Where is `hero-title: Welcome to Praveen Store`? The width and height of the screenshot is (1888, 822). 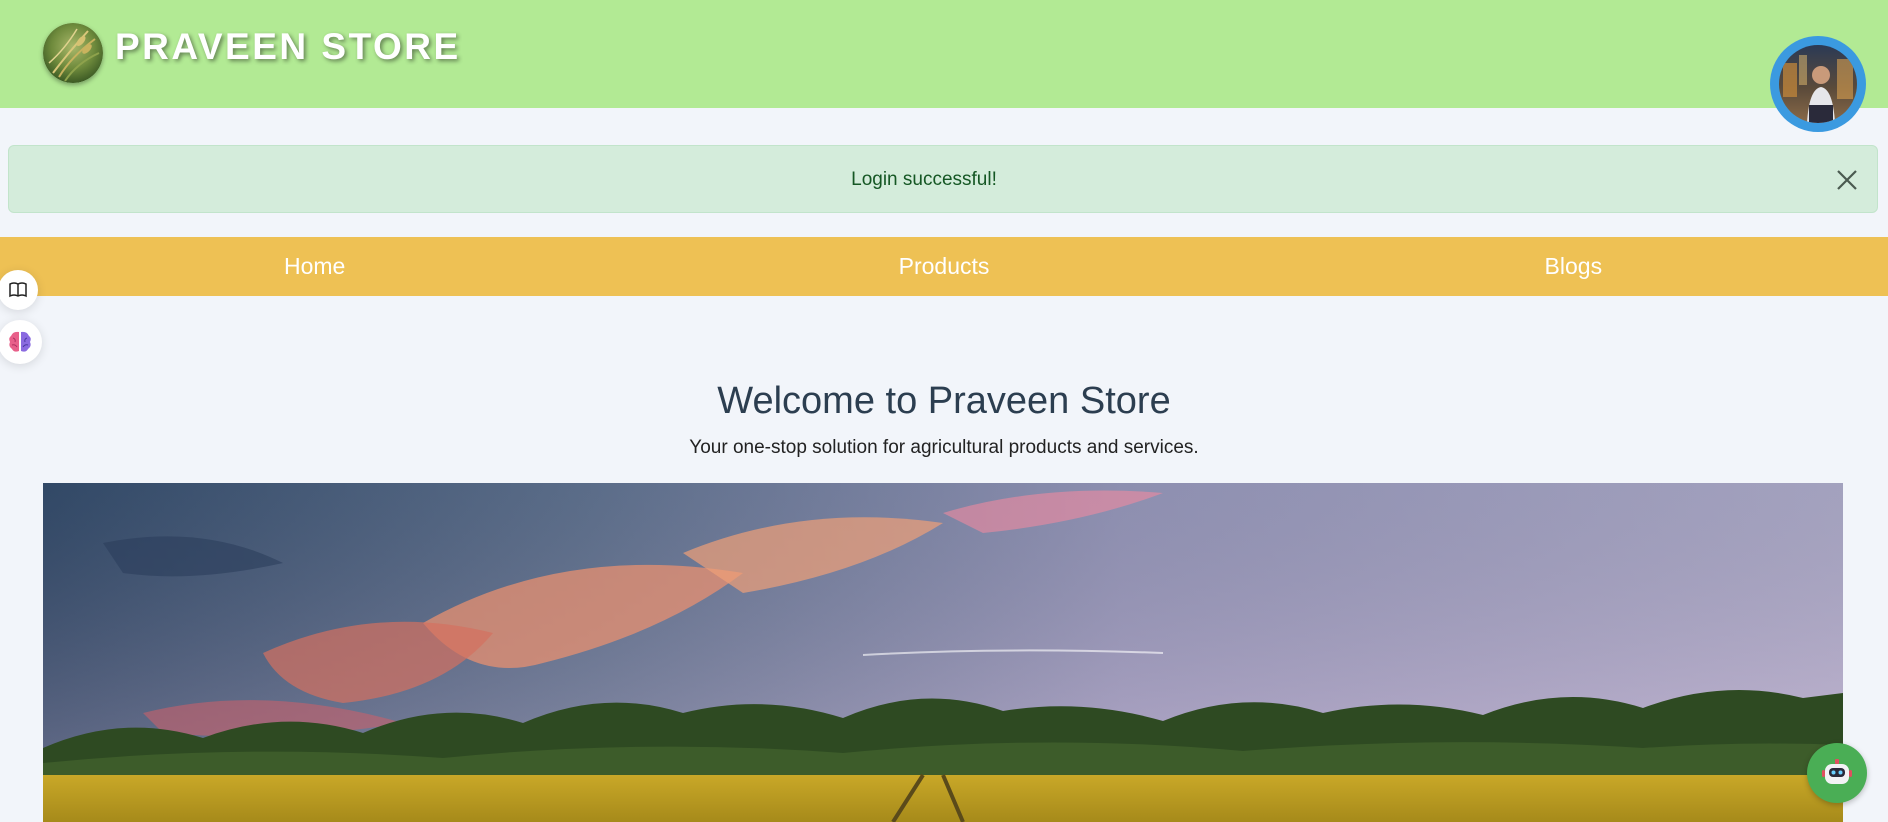
hero-title: Welcome to Praveen Store is located at coordinates (944, 401).